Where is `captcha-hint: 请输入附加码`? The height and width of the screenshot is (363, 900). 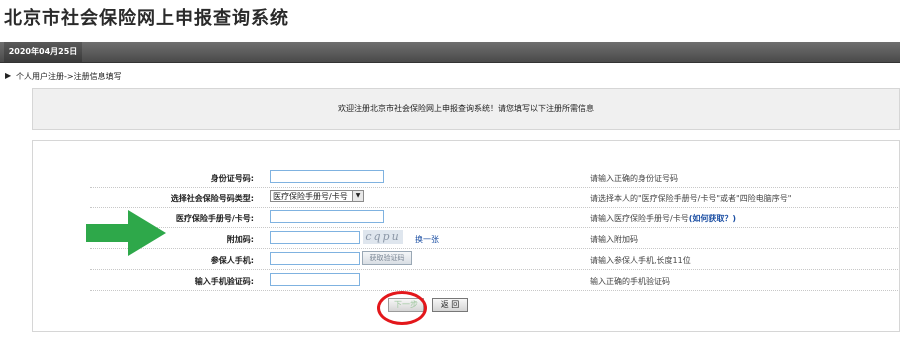
captcha-hint: 请输入附加码 is located at coordinates (614, 239).